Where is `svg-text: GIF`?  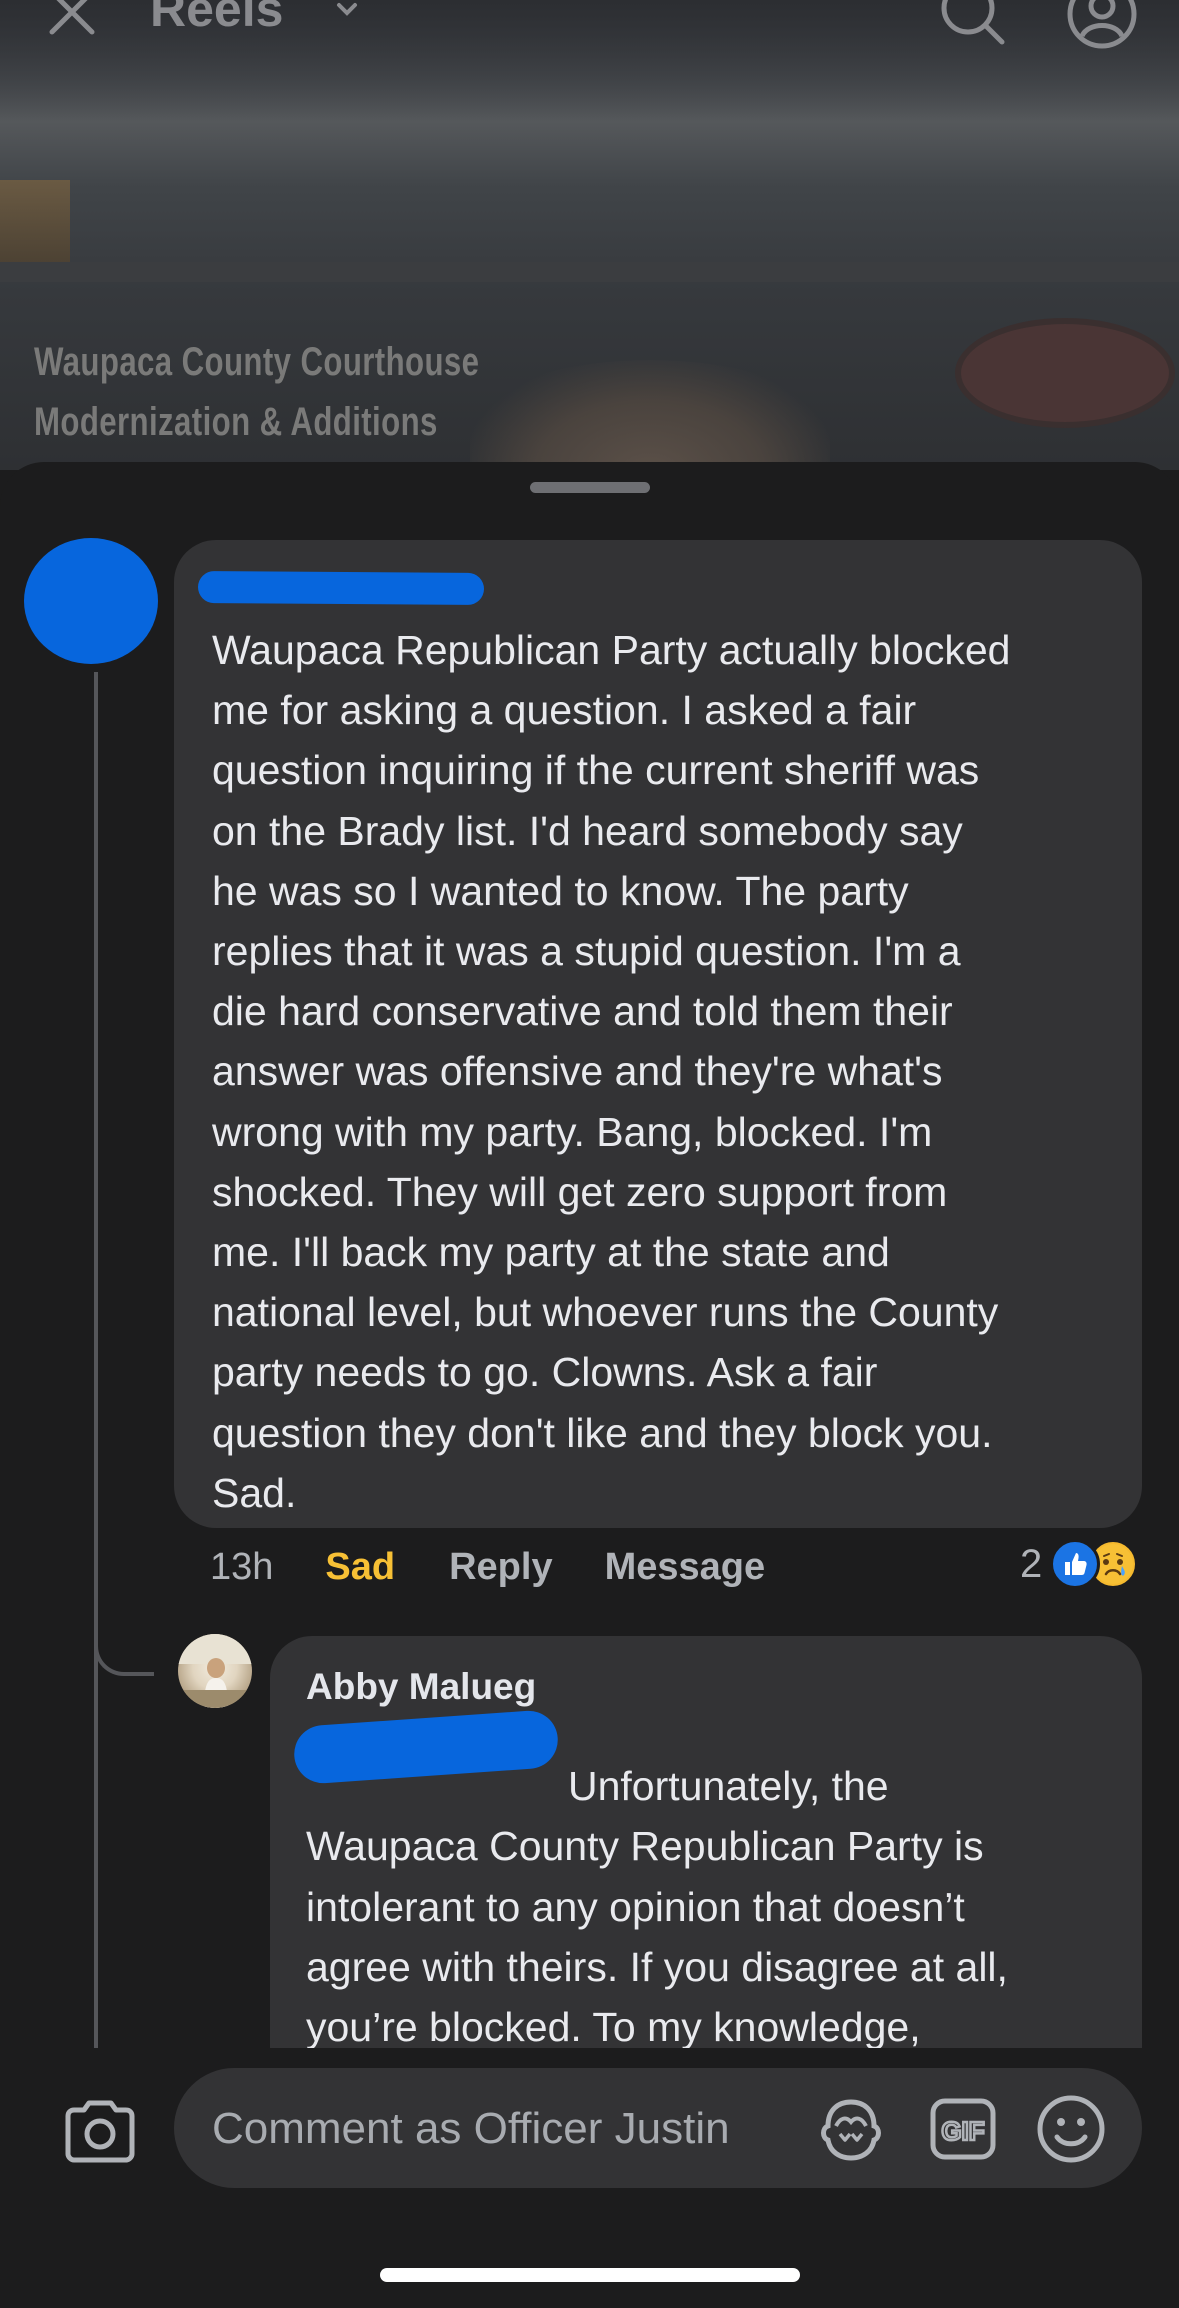
svg-text: GIF is located at coordinates (962, 2131).